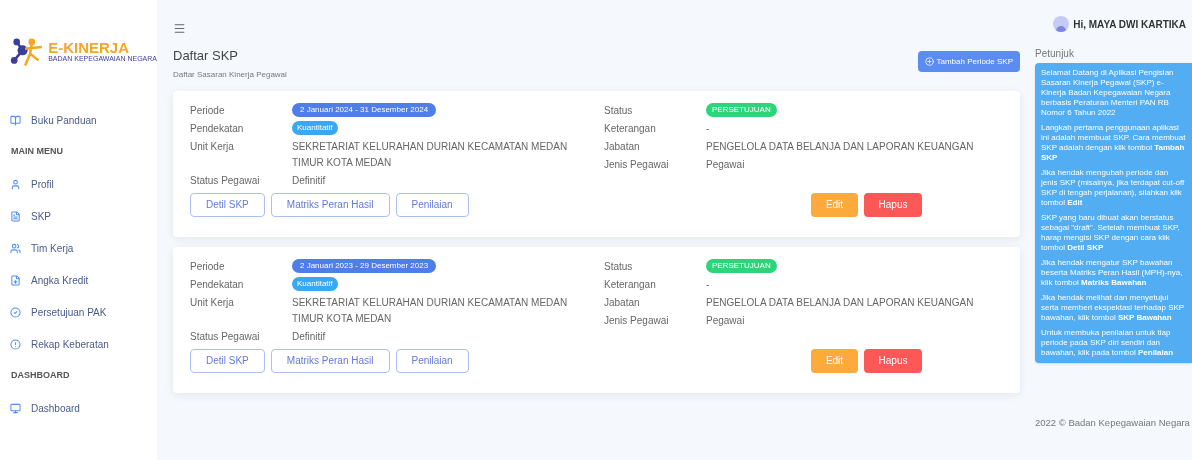 This screenshot has height=460, width=1192. What do you see at coordinates (15, 344) in the screenshot?
I see `alert-circle-icon` at bounding box center [15, 344].